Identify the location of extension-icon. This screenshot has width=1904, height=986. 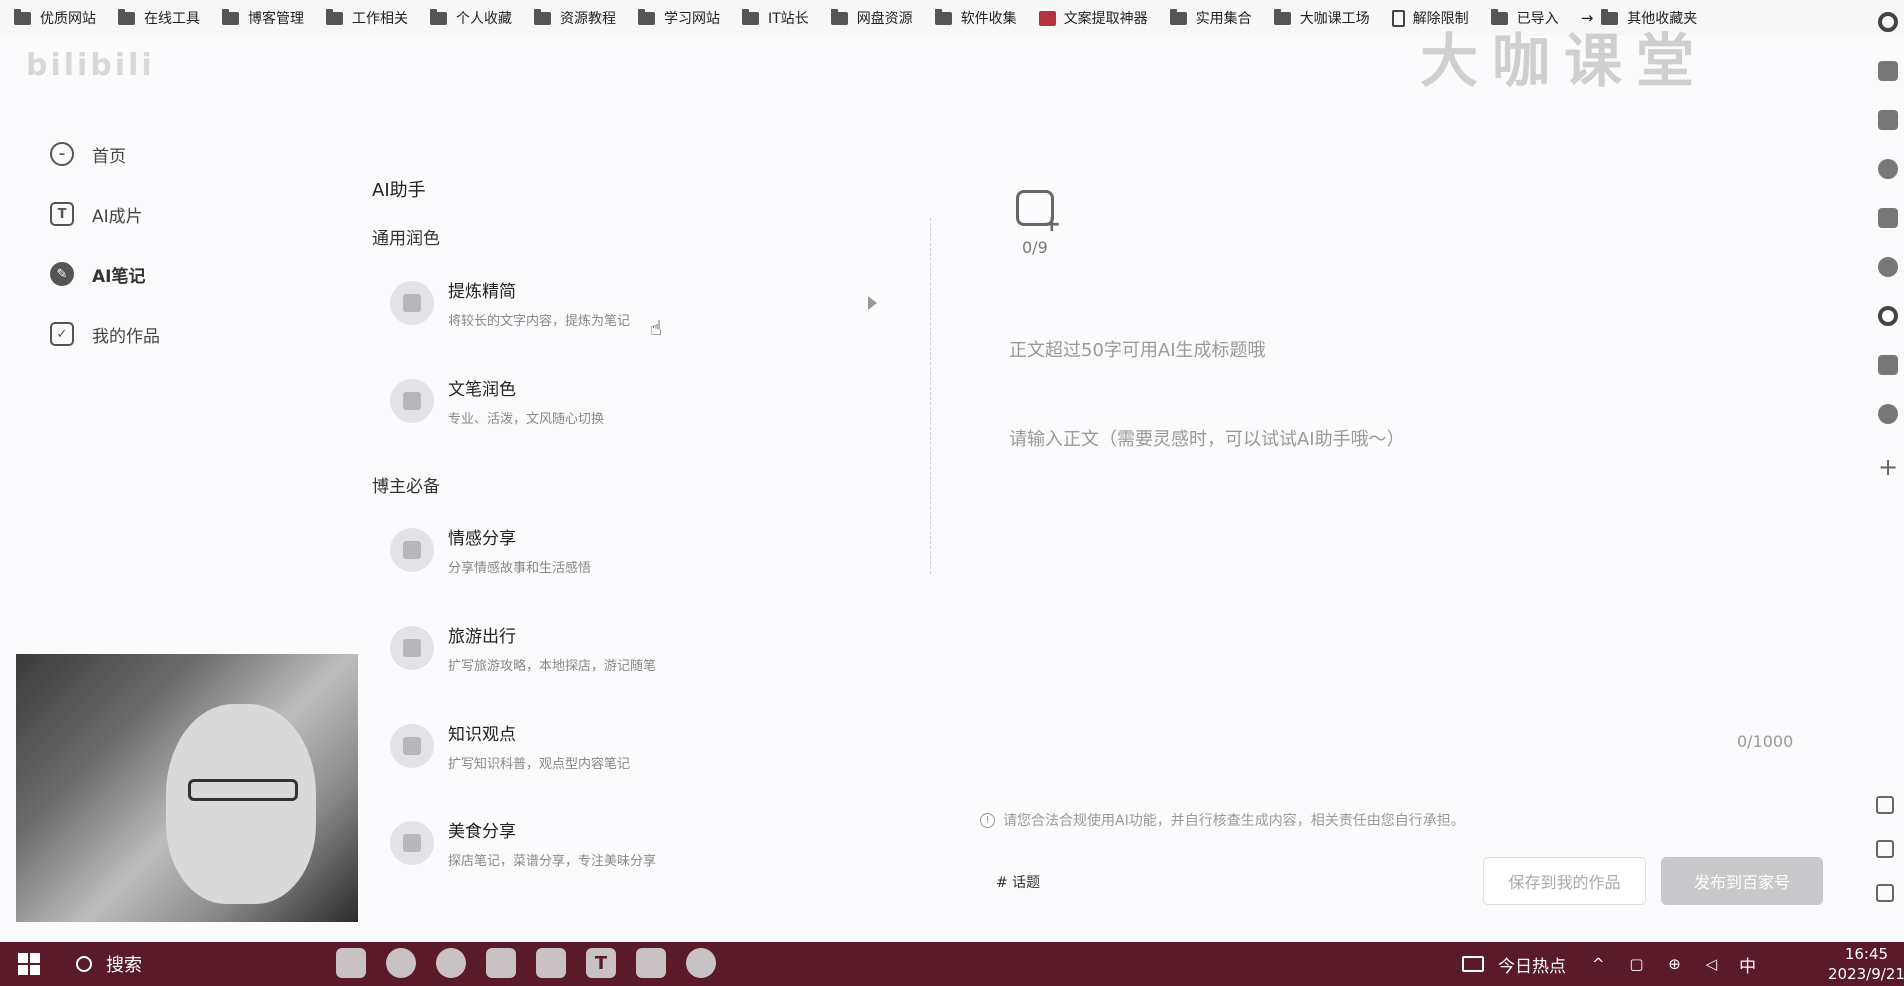
(1888, 414).